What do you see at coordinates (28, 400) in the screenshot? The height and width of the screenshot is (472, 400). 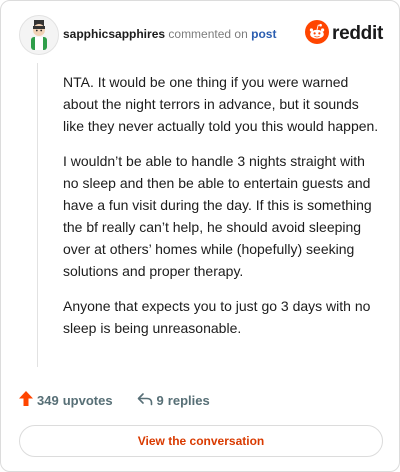 I see `upvote-arrow-icon` at bounding box center [28, 400].